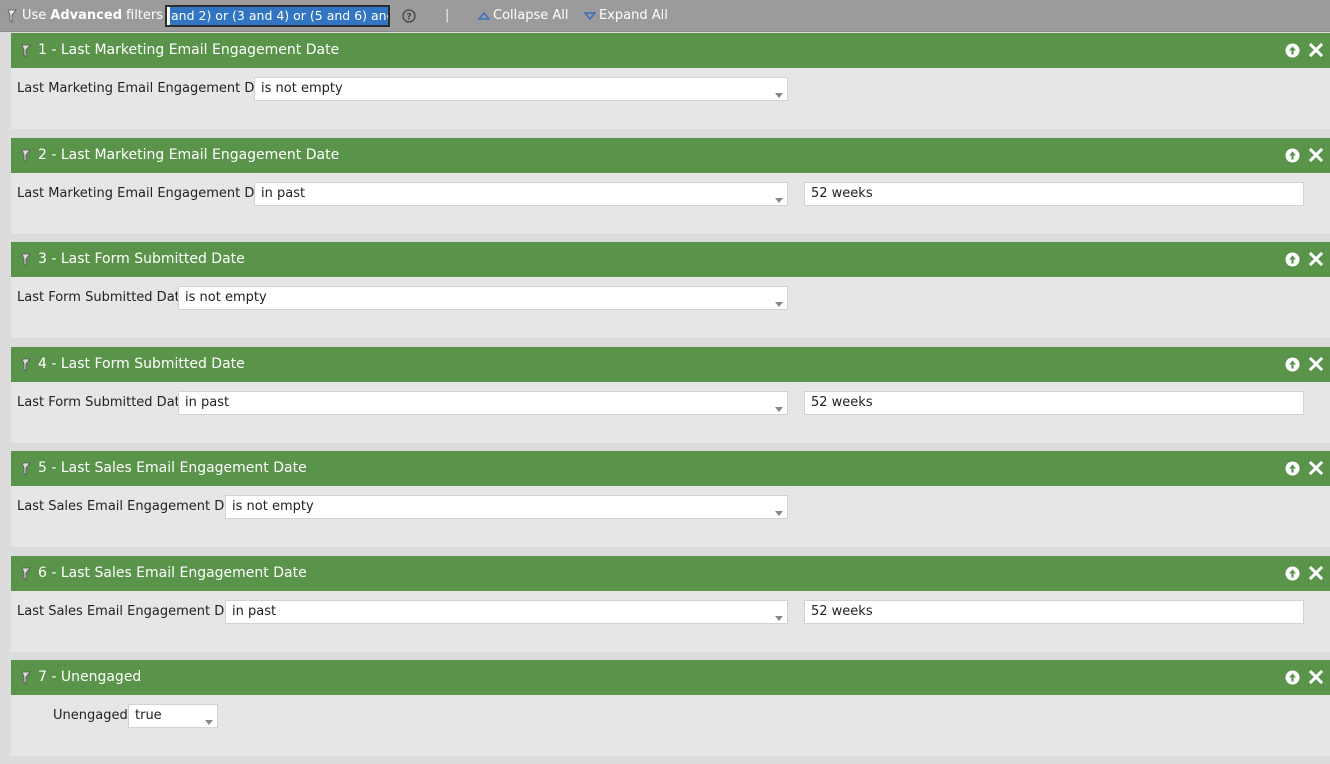 The width and height of the screenshot is (1330, 764). I want to click on filter-icon, so click(12, 16).